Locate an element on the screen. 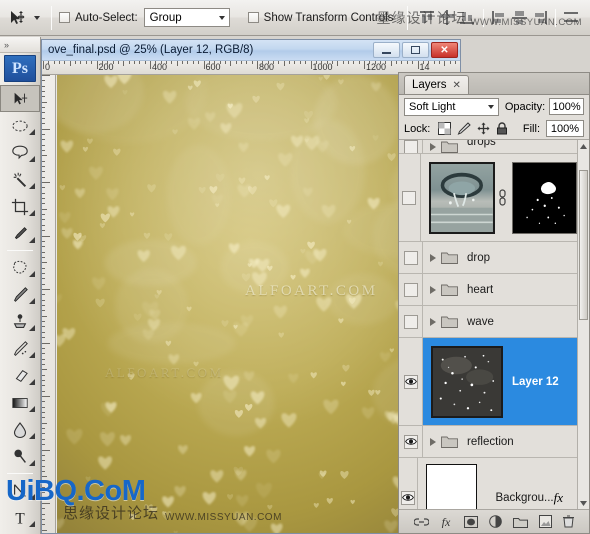  link-layers-icon is located at coordinates (421, 521).